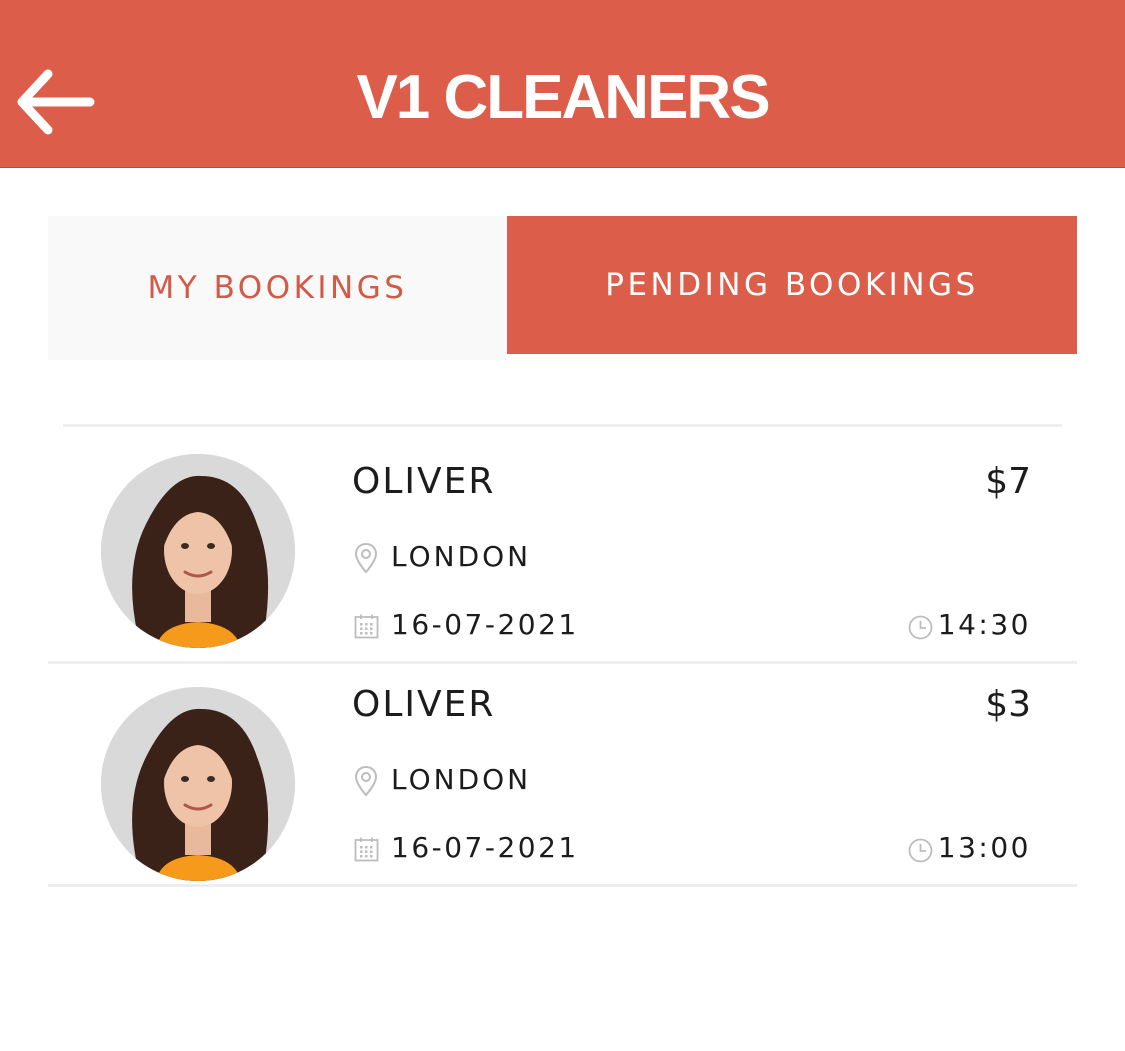 This screenshot has height=1051, width=1125. Describe the element at coordinates (277, 288) in the screenshot. I see `tab-my-bookings: MY BOOKINGS` at that location.